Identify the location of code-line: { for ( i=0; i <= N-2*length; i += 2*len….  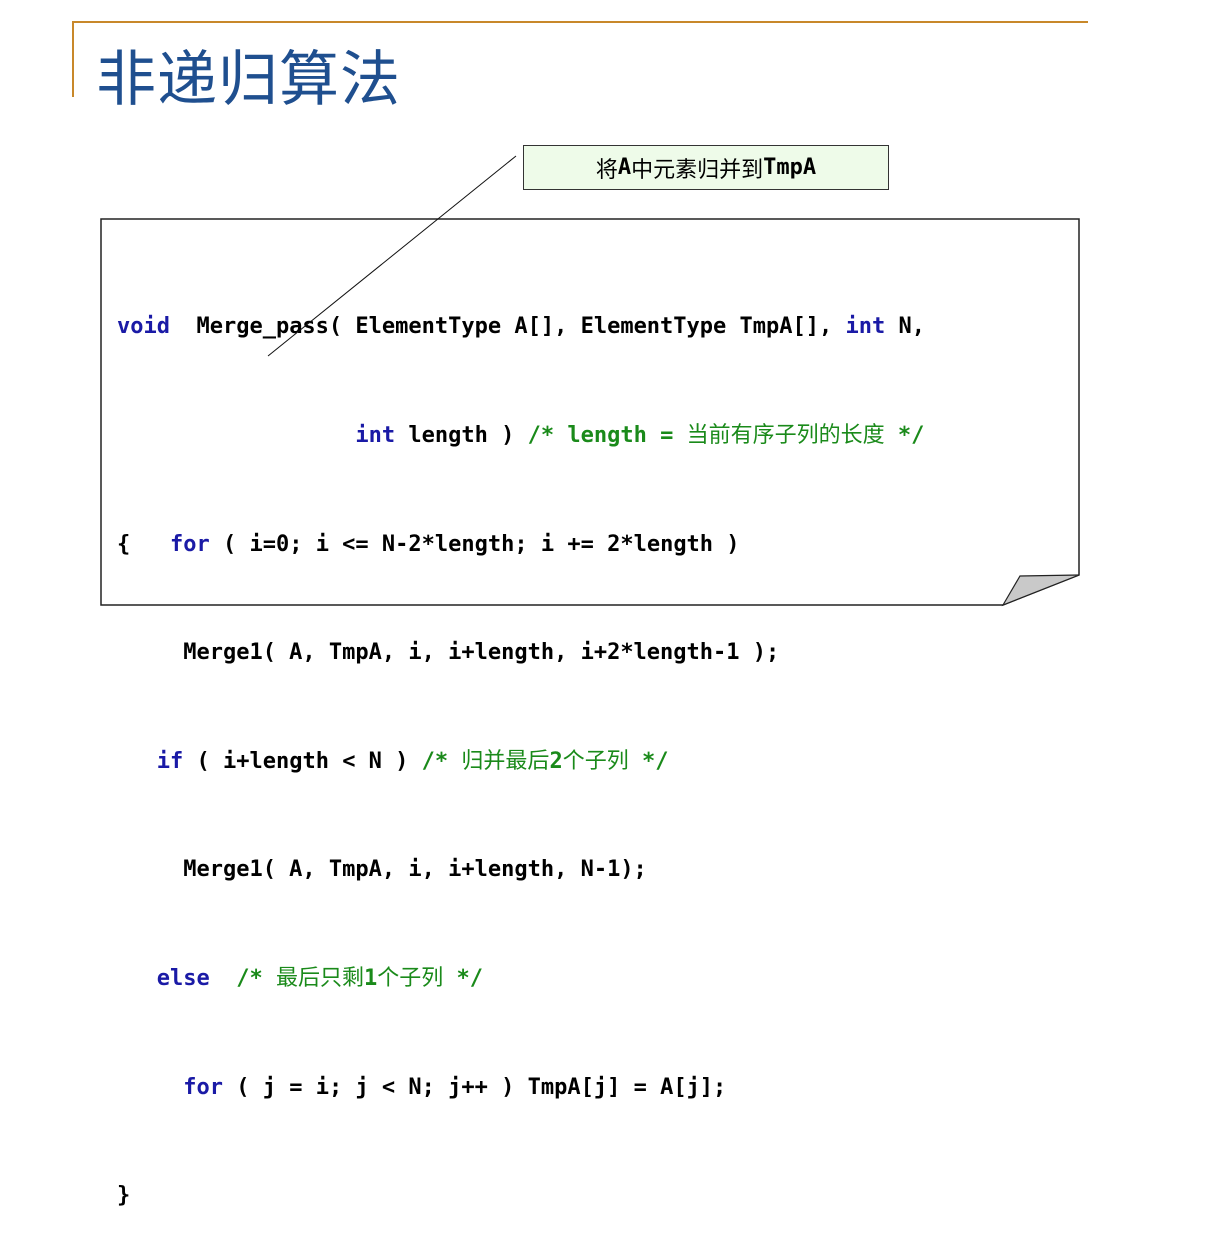
(521, 545).